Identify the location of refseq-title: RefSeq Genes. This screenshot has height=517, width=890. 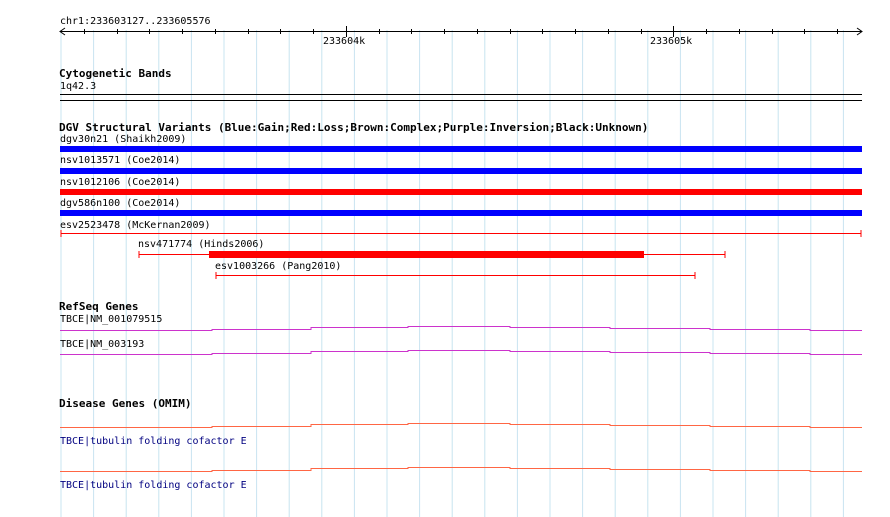
(99, 306).